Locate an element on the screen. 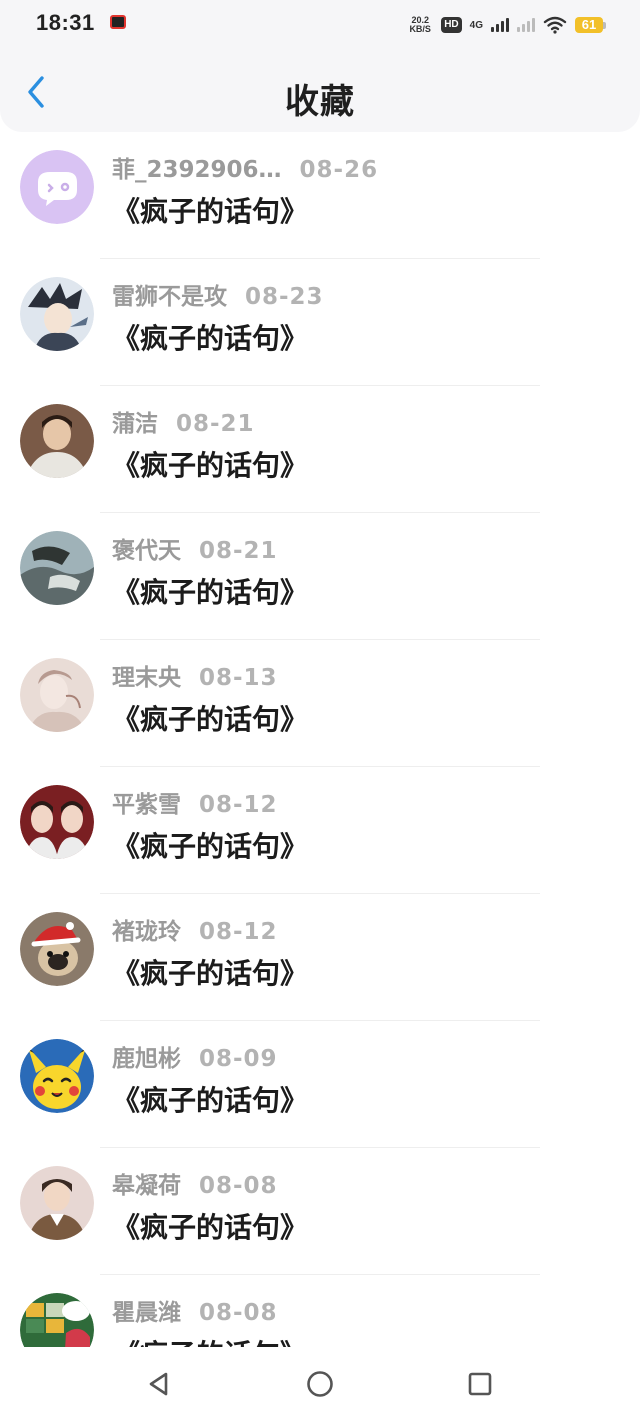 Image resolution: width=640 pixels, height=1422 pixels. item-meta: 平紫雪 08-12 is located at coordinates (195, 802).